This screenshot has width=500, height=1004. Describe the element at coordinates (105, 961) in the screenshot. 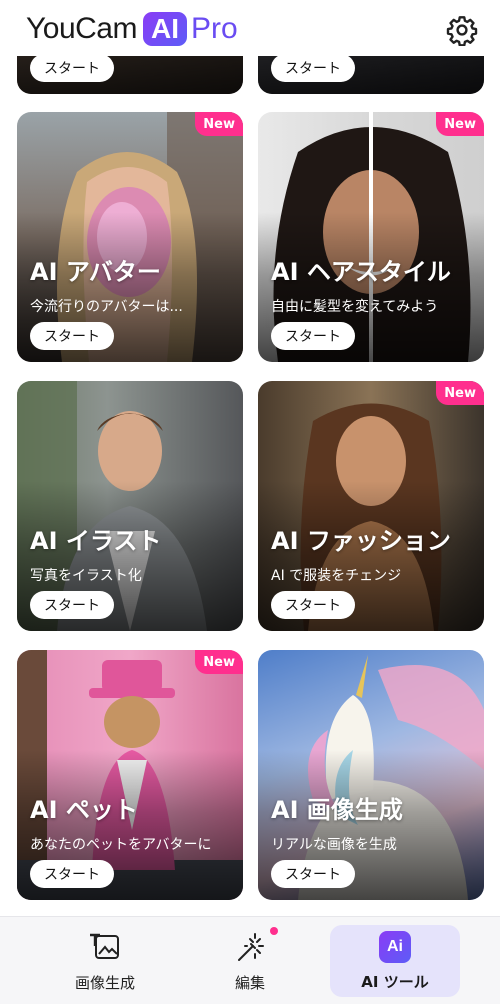

I see `nav-item-image-generation: 画像生成` at that location.